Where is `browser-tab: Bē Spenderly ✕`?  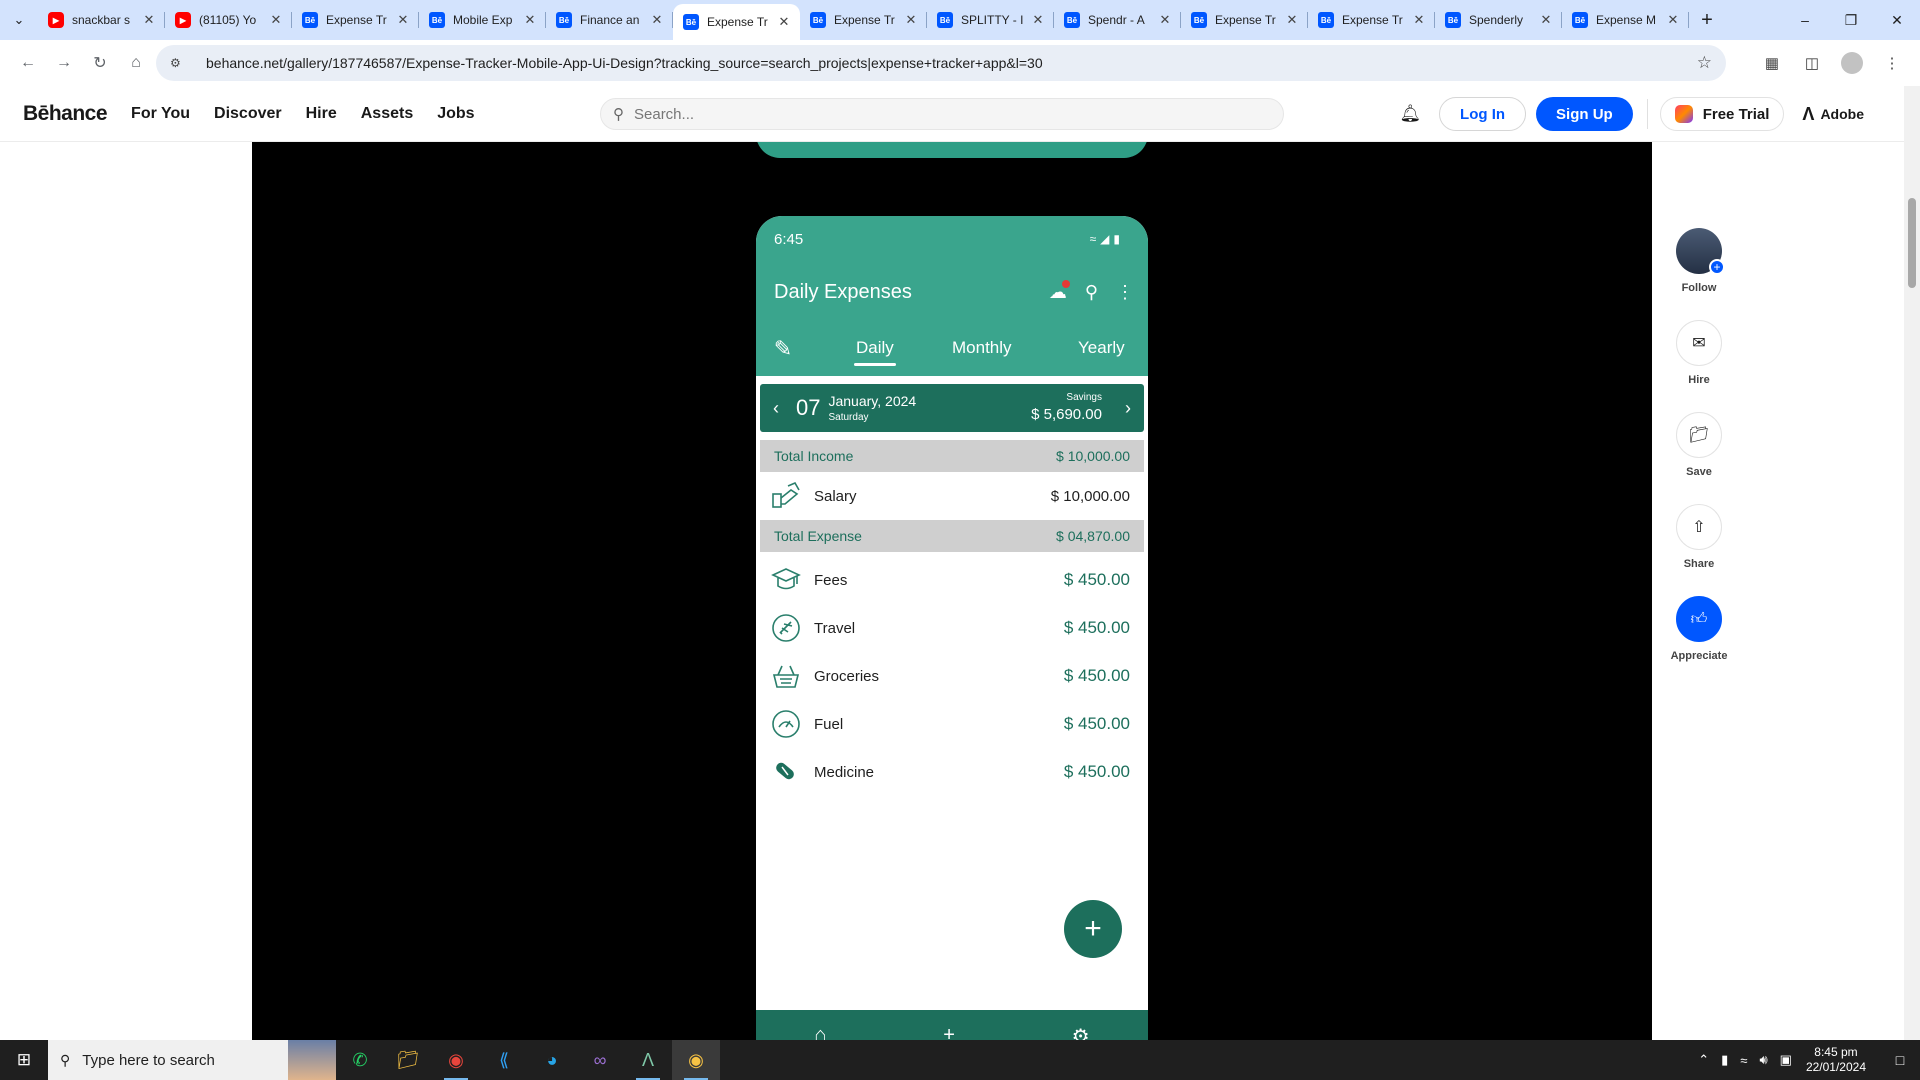 browser-tab: Bē Spenderly ✕ is located at coordinates (1498, 20).